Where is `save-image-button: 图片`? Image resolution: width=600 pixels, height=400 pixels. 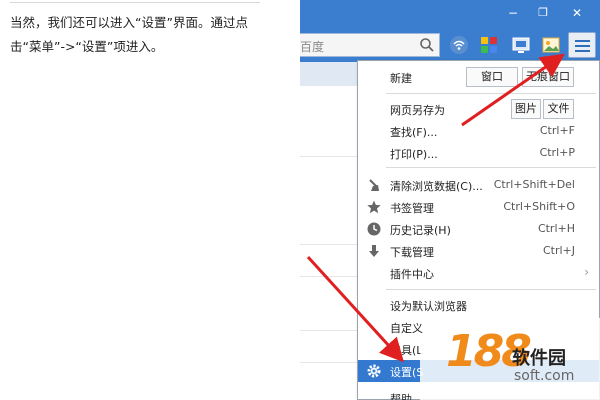
save-image-button: 图片 is located at coordinates (526, 109).